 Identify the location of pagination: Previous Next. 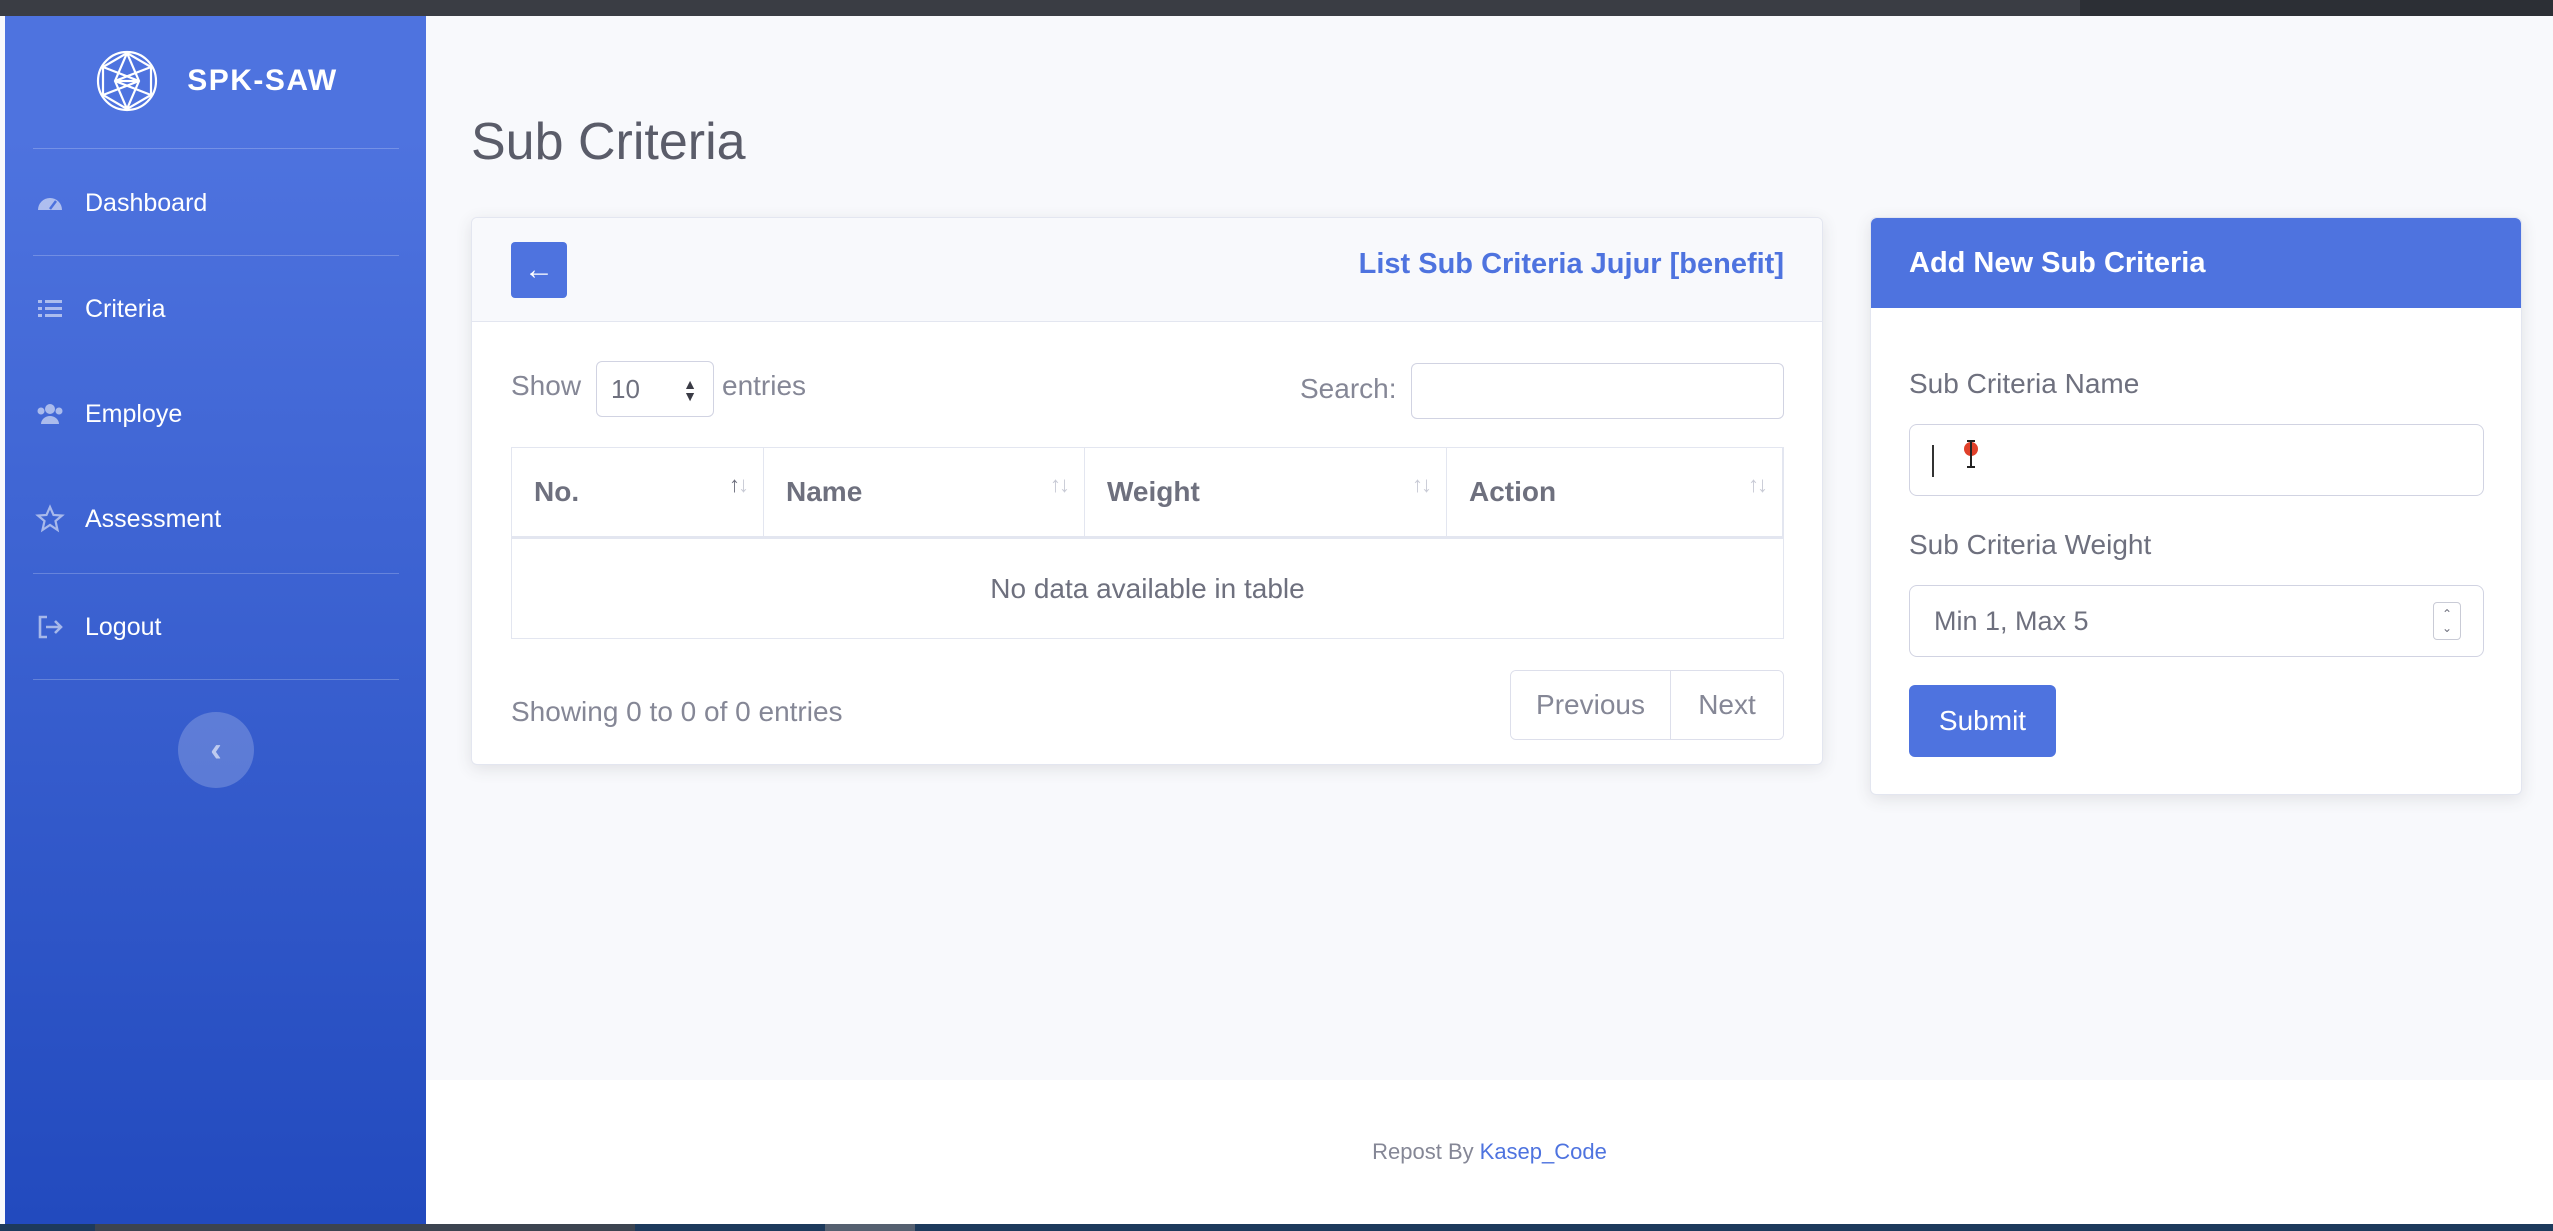
(1647, 705).